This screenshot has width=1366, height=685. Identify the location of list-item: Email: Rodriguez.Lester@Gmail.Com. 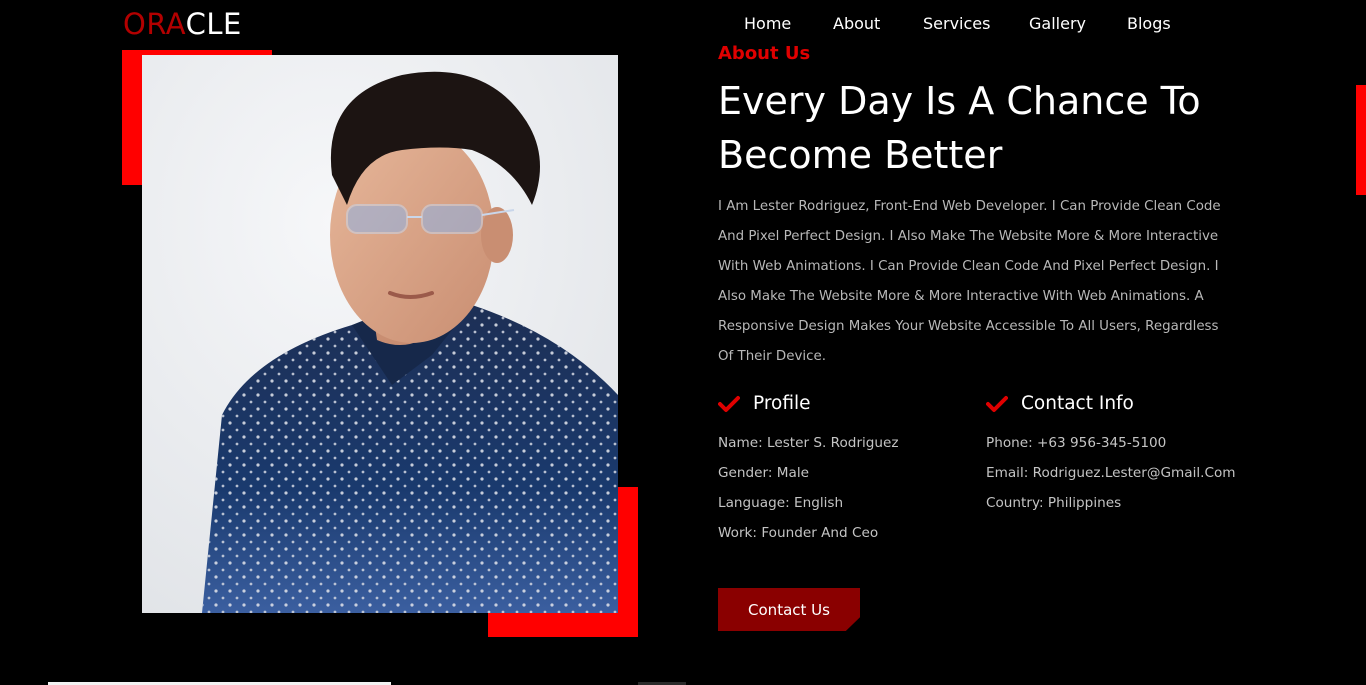
(1111, 473).